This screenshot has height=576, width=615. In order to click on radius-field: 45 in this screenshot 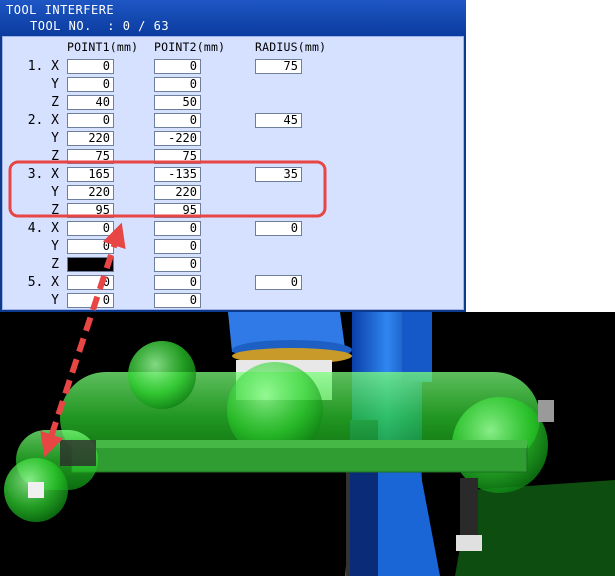, I will do `click(278, 120)`.